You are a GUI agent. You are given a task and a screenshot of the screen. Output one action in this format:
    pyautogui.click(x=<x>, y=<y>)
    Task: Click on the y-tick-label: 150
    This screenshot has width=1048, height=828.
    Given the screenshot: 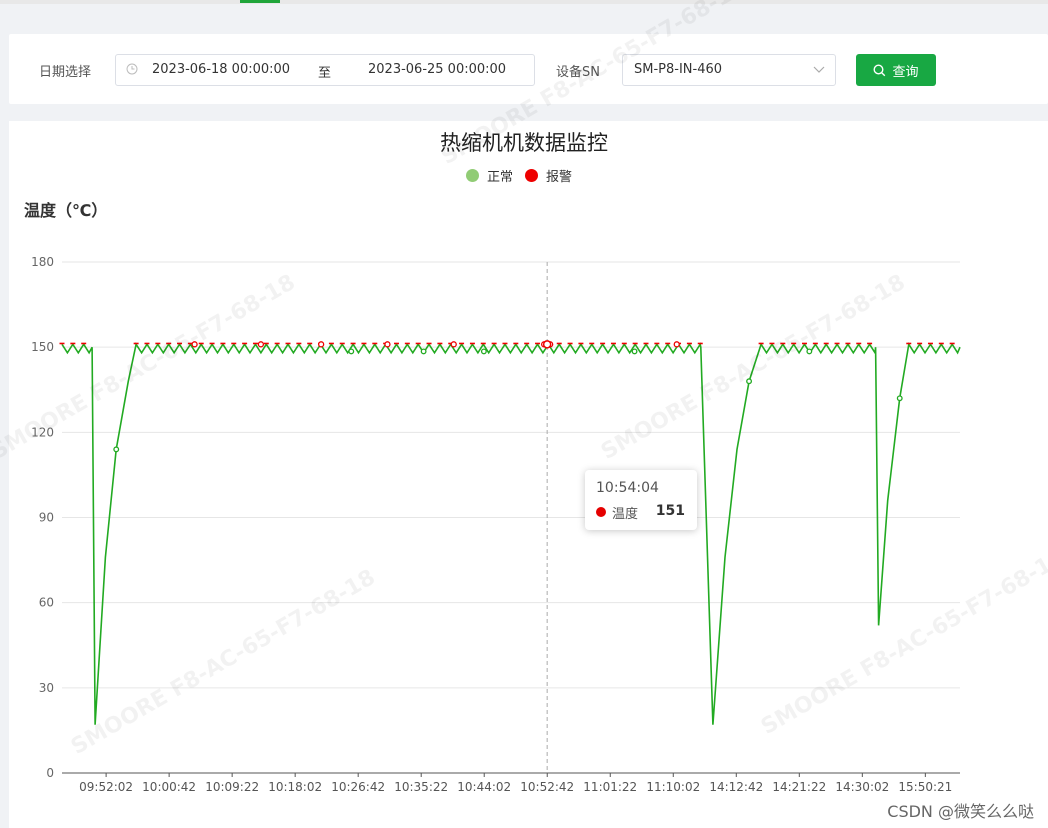 What is the action you would take?
    pyautogui.click(x=42, y=347)
    